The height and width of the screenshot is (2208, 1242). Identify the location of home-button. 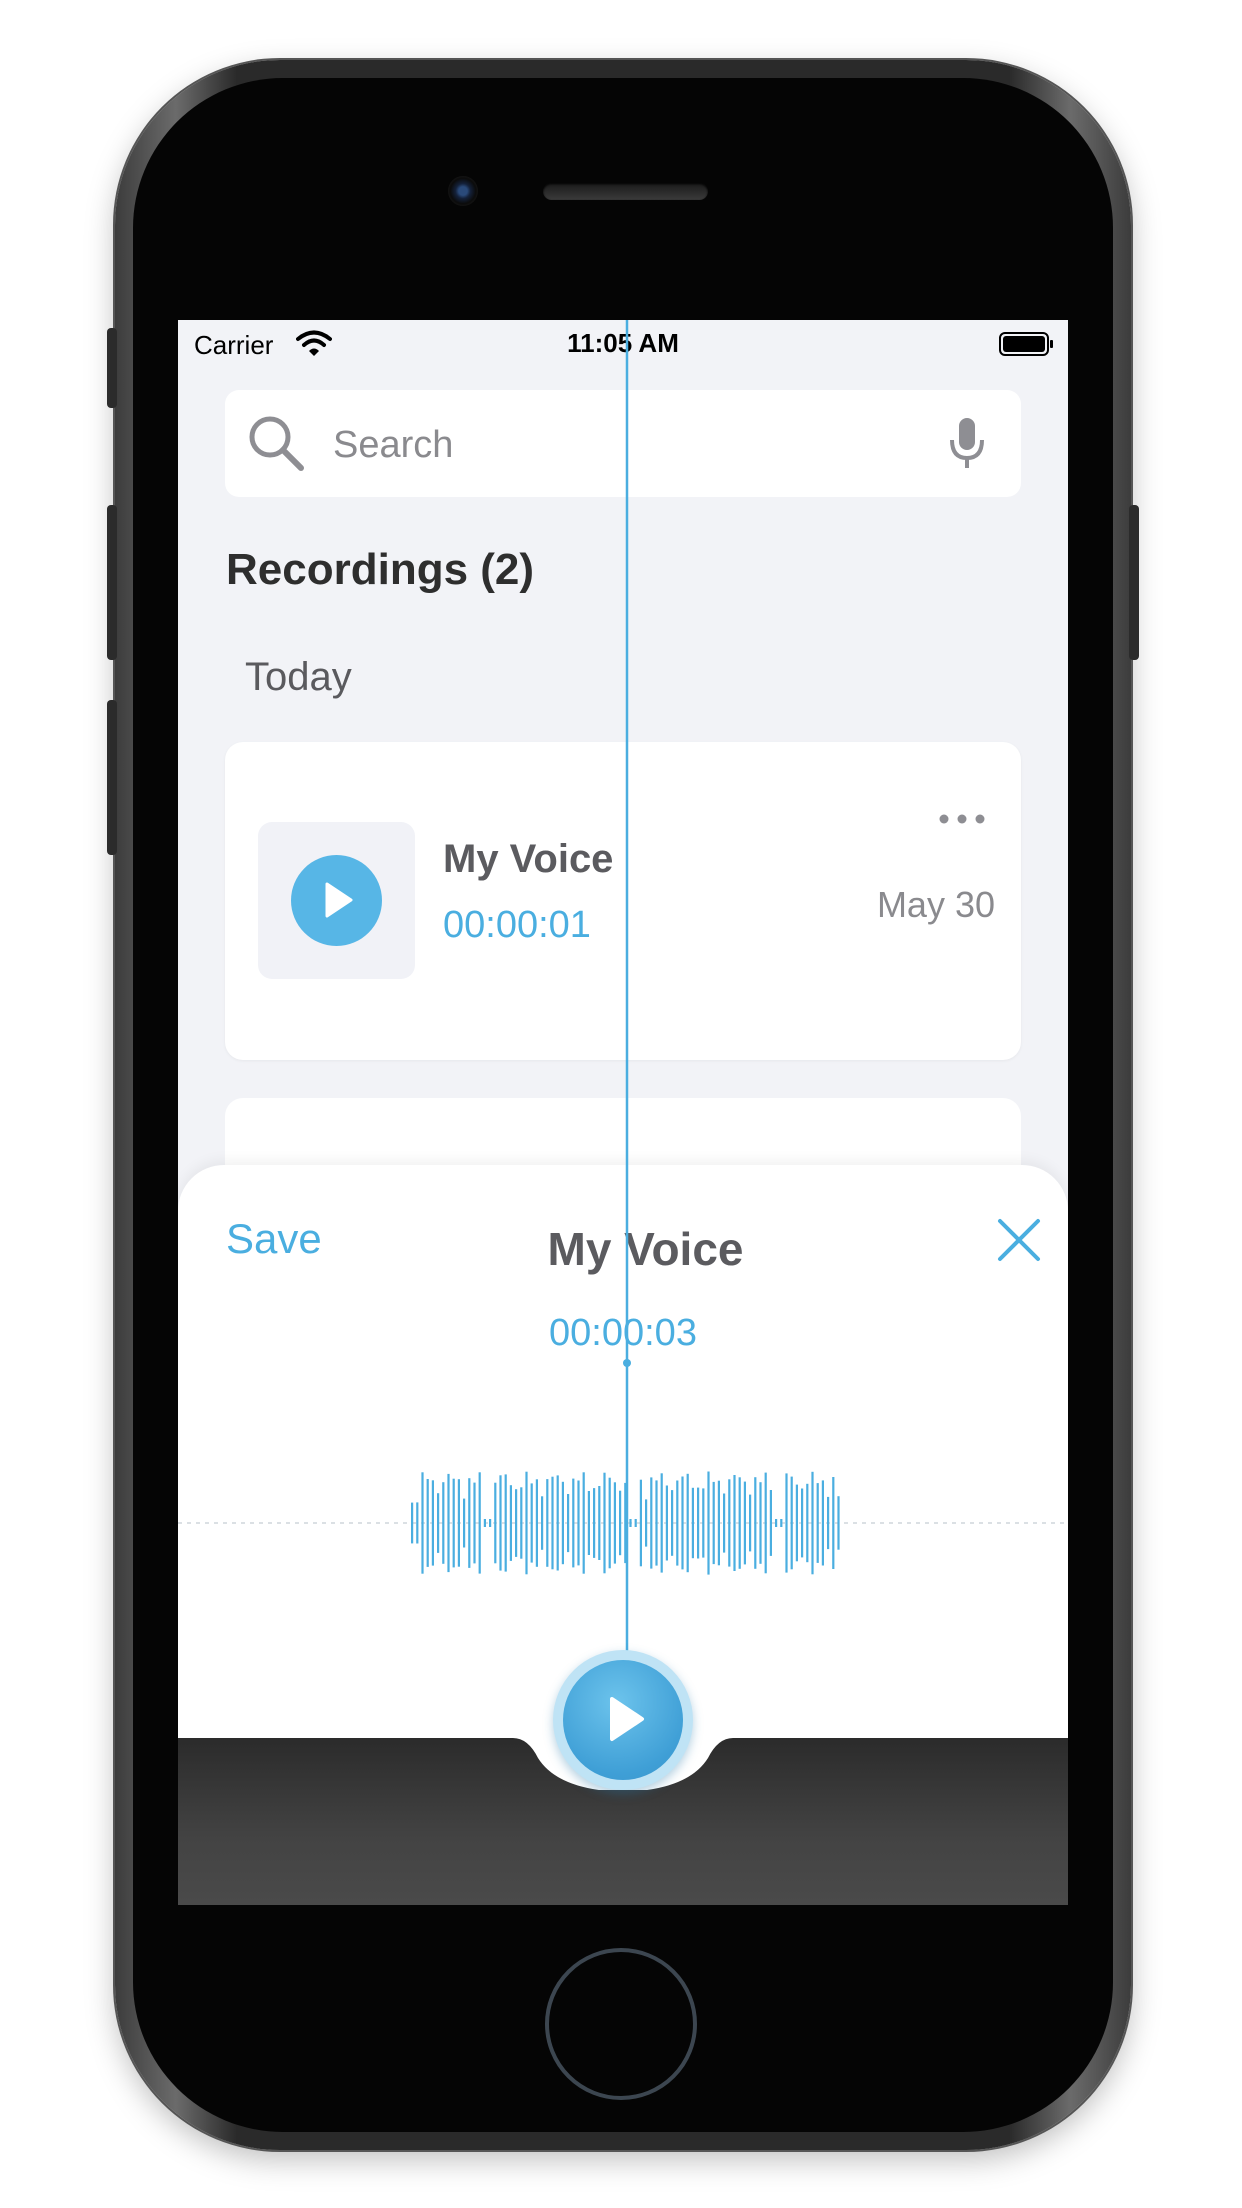
(621, 2024).